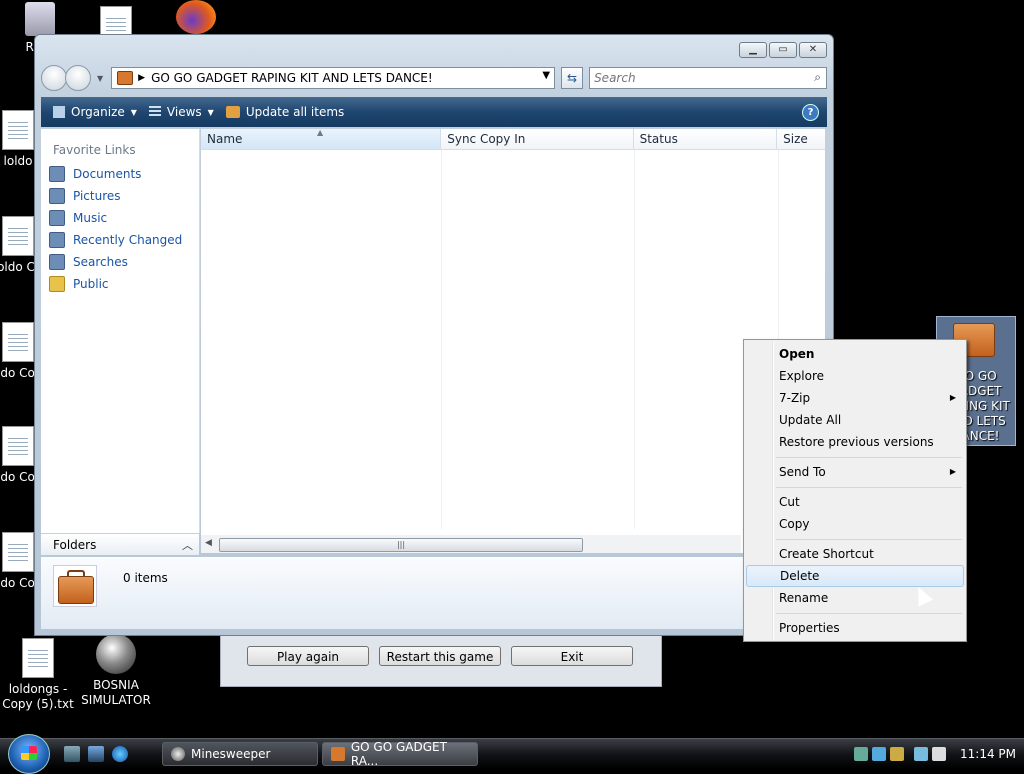  What do you see at coordinates (693, 78) in the screenshot?
I see `search-input` at bounding box center [693, 78].